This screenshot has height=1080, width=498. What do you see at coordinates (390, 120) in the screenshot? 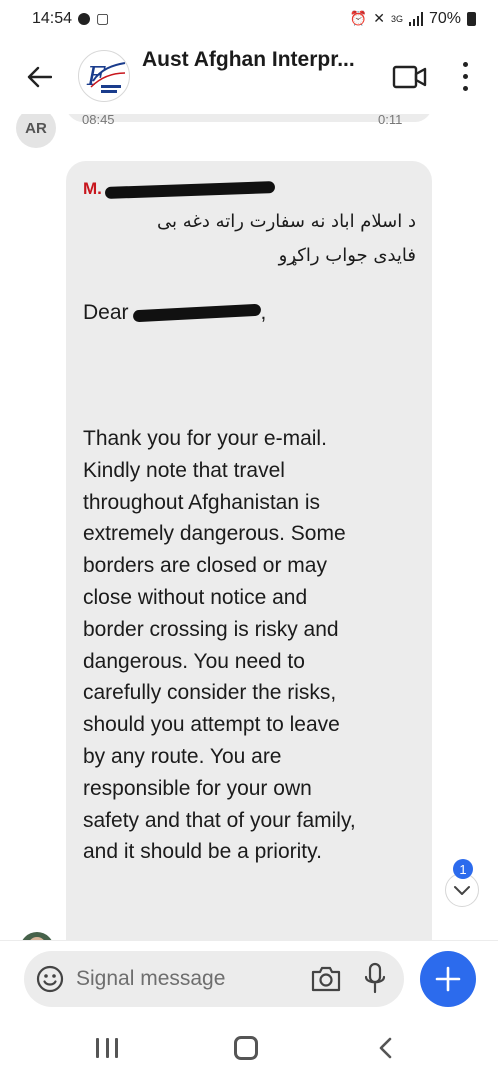
I see `previous-message-duration: 0:11` at bounding box center [390, 120].